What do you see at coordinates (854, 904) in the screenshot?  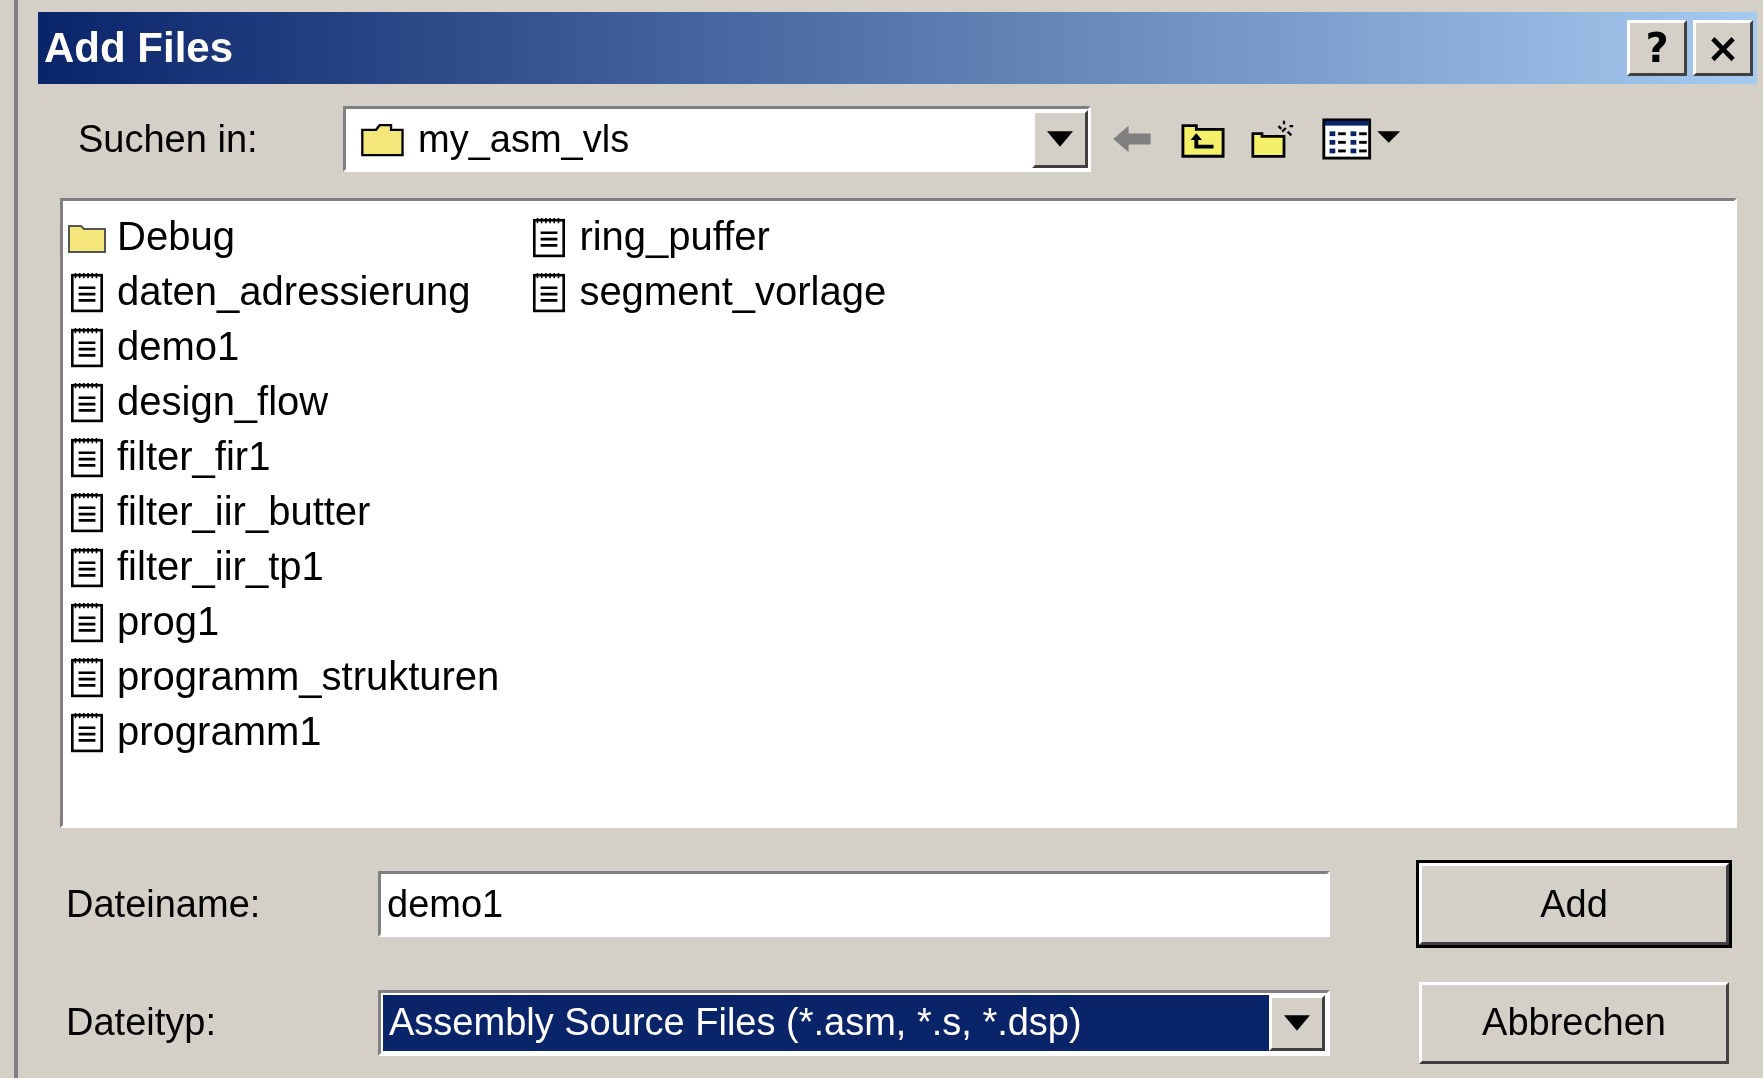 I see `file-name-field: demo1` at bounding box center [854, 904].